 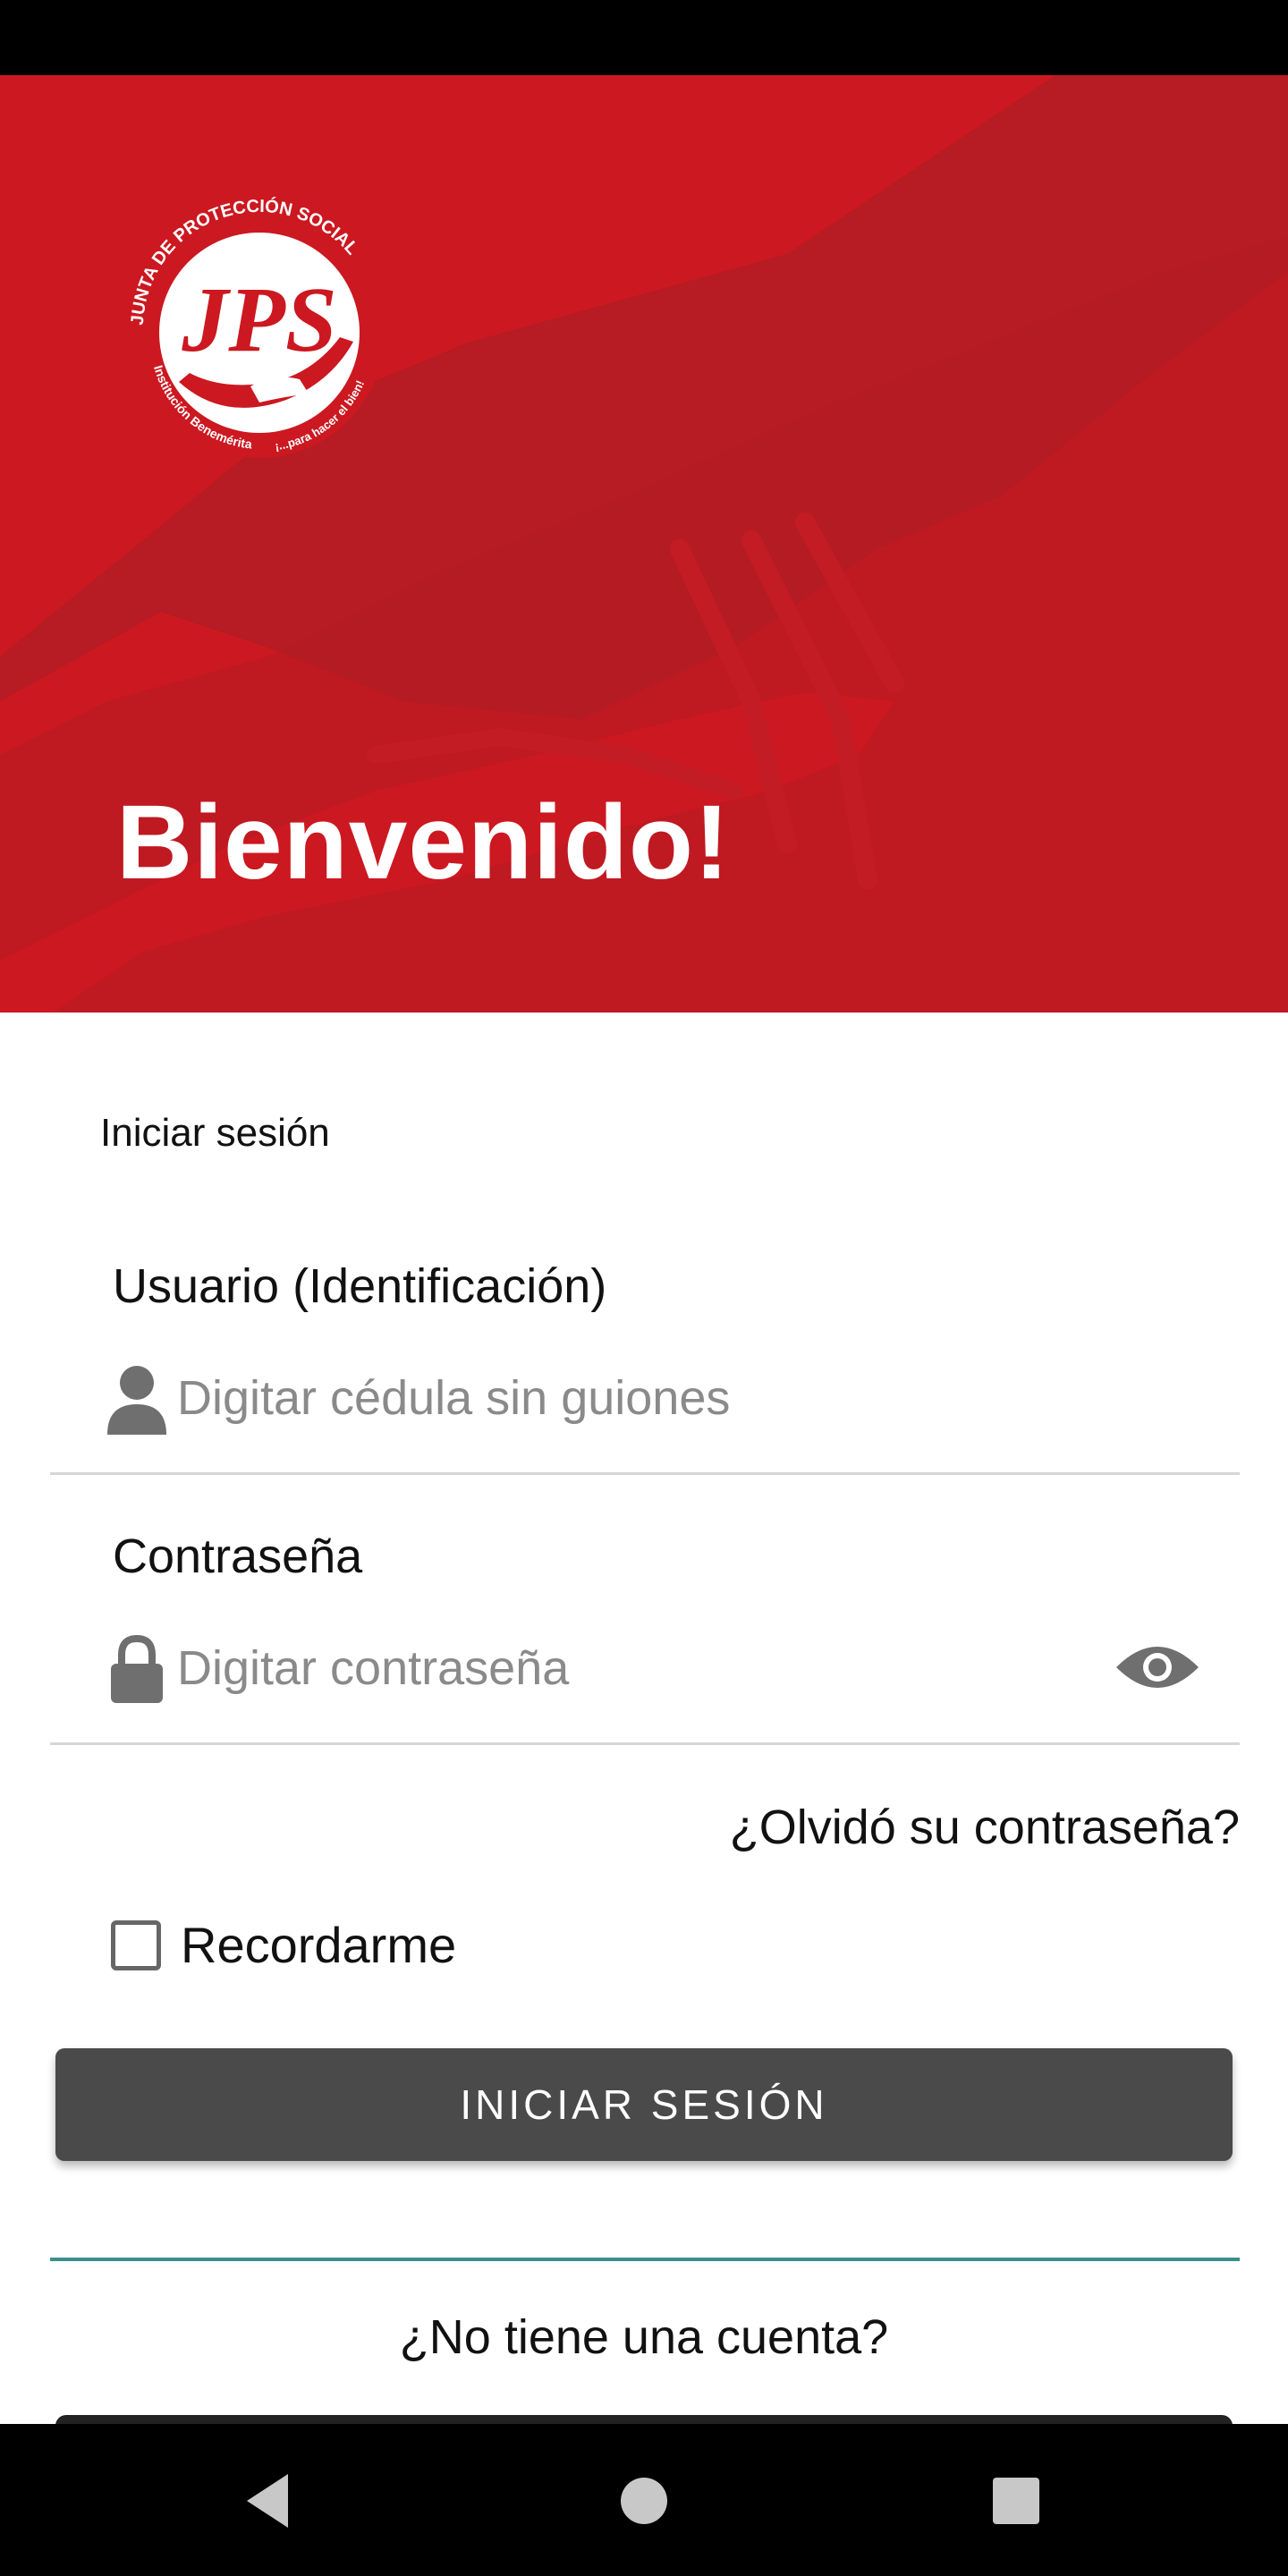 I want to click on home-icon, so click(x=644, y=2501).